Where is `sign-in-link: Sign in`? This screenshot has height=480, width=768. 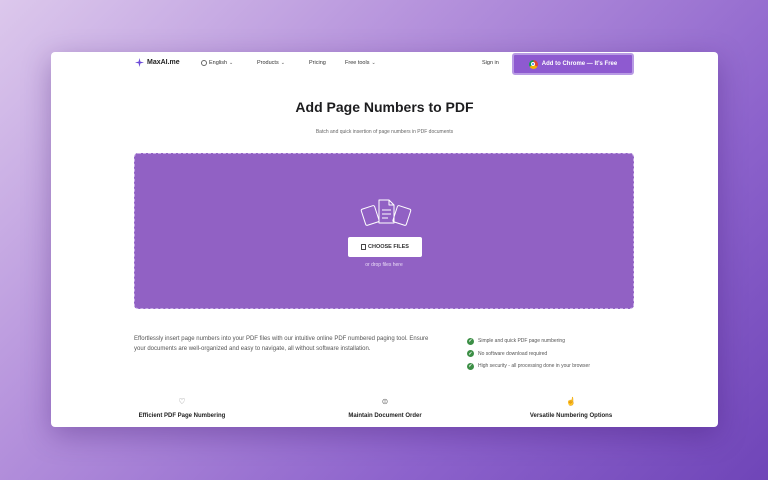 sign-in-link: Sign in is located at coordinates (490, 63).